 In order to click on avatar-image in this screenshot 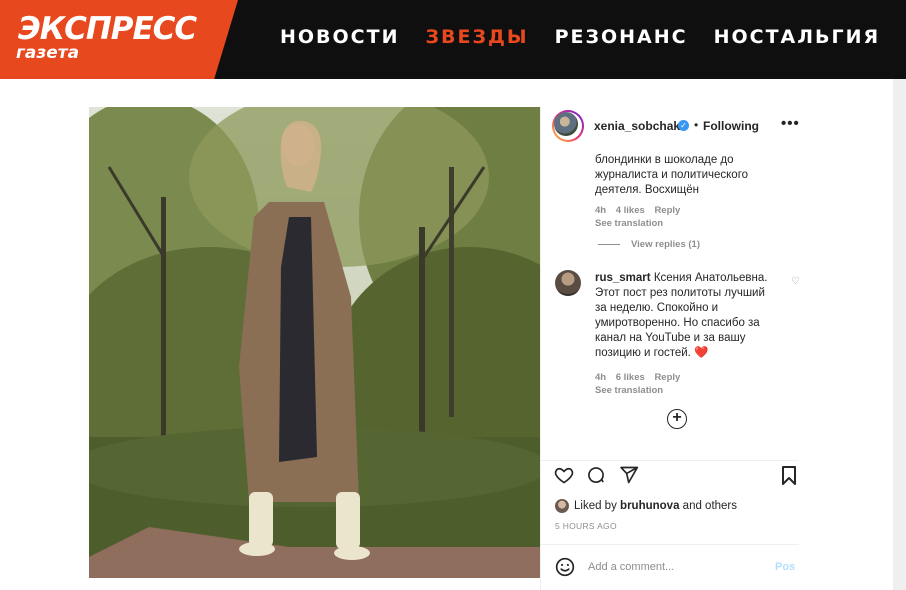, I will do `click(566, 124)`.